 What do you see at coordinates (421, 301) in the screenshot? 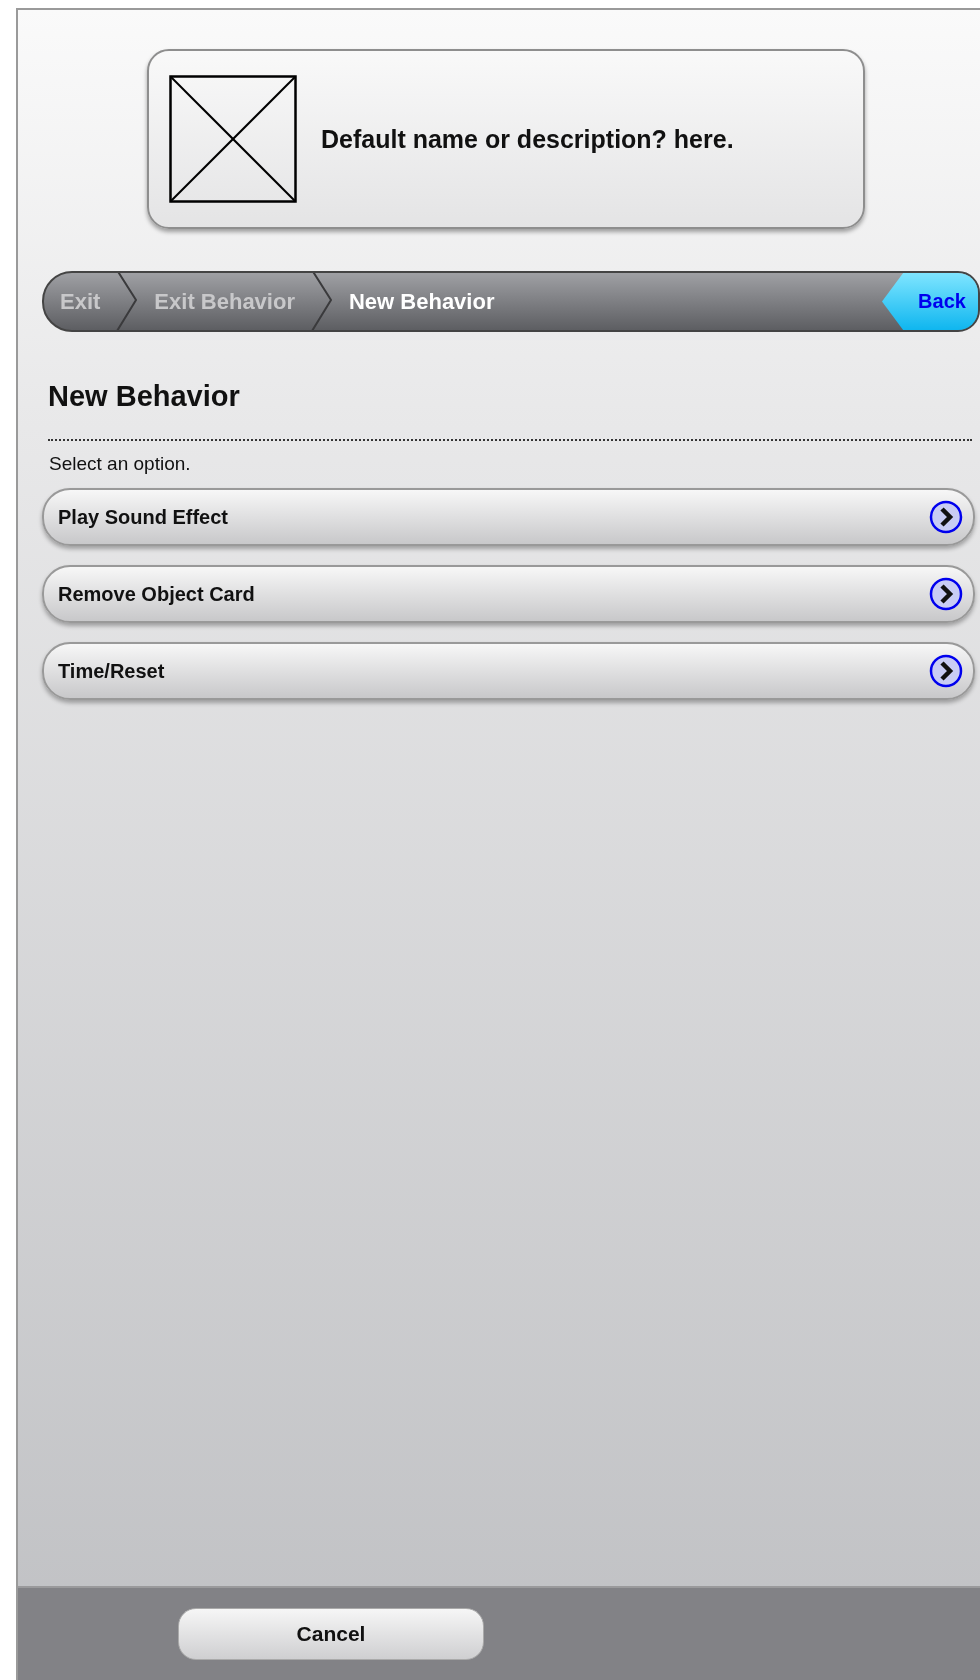
I see `breadcrumb-item: New Behavior` at bounding box center [421, 301].